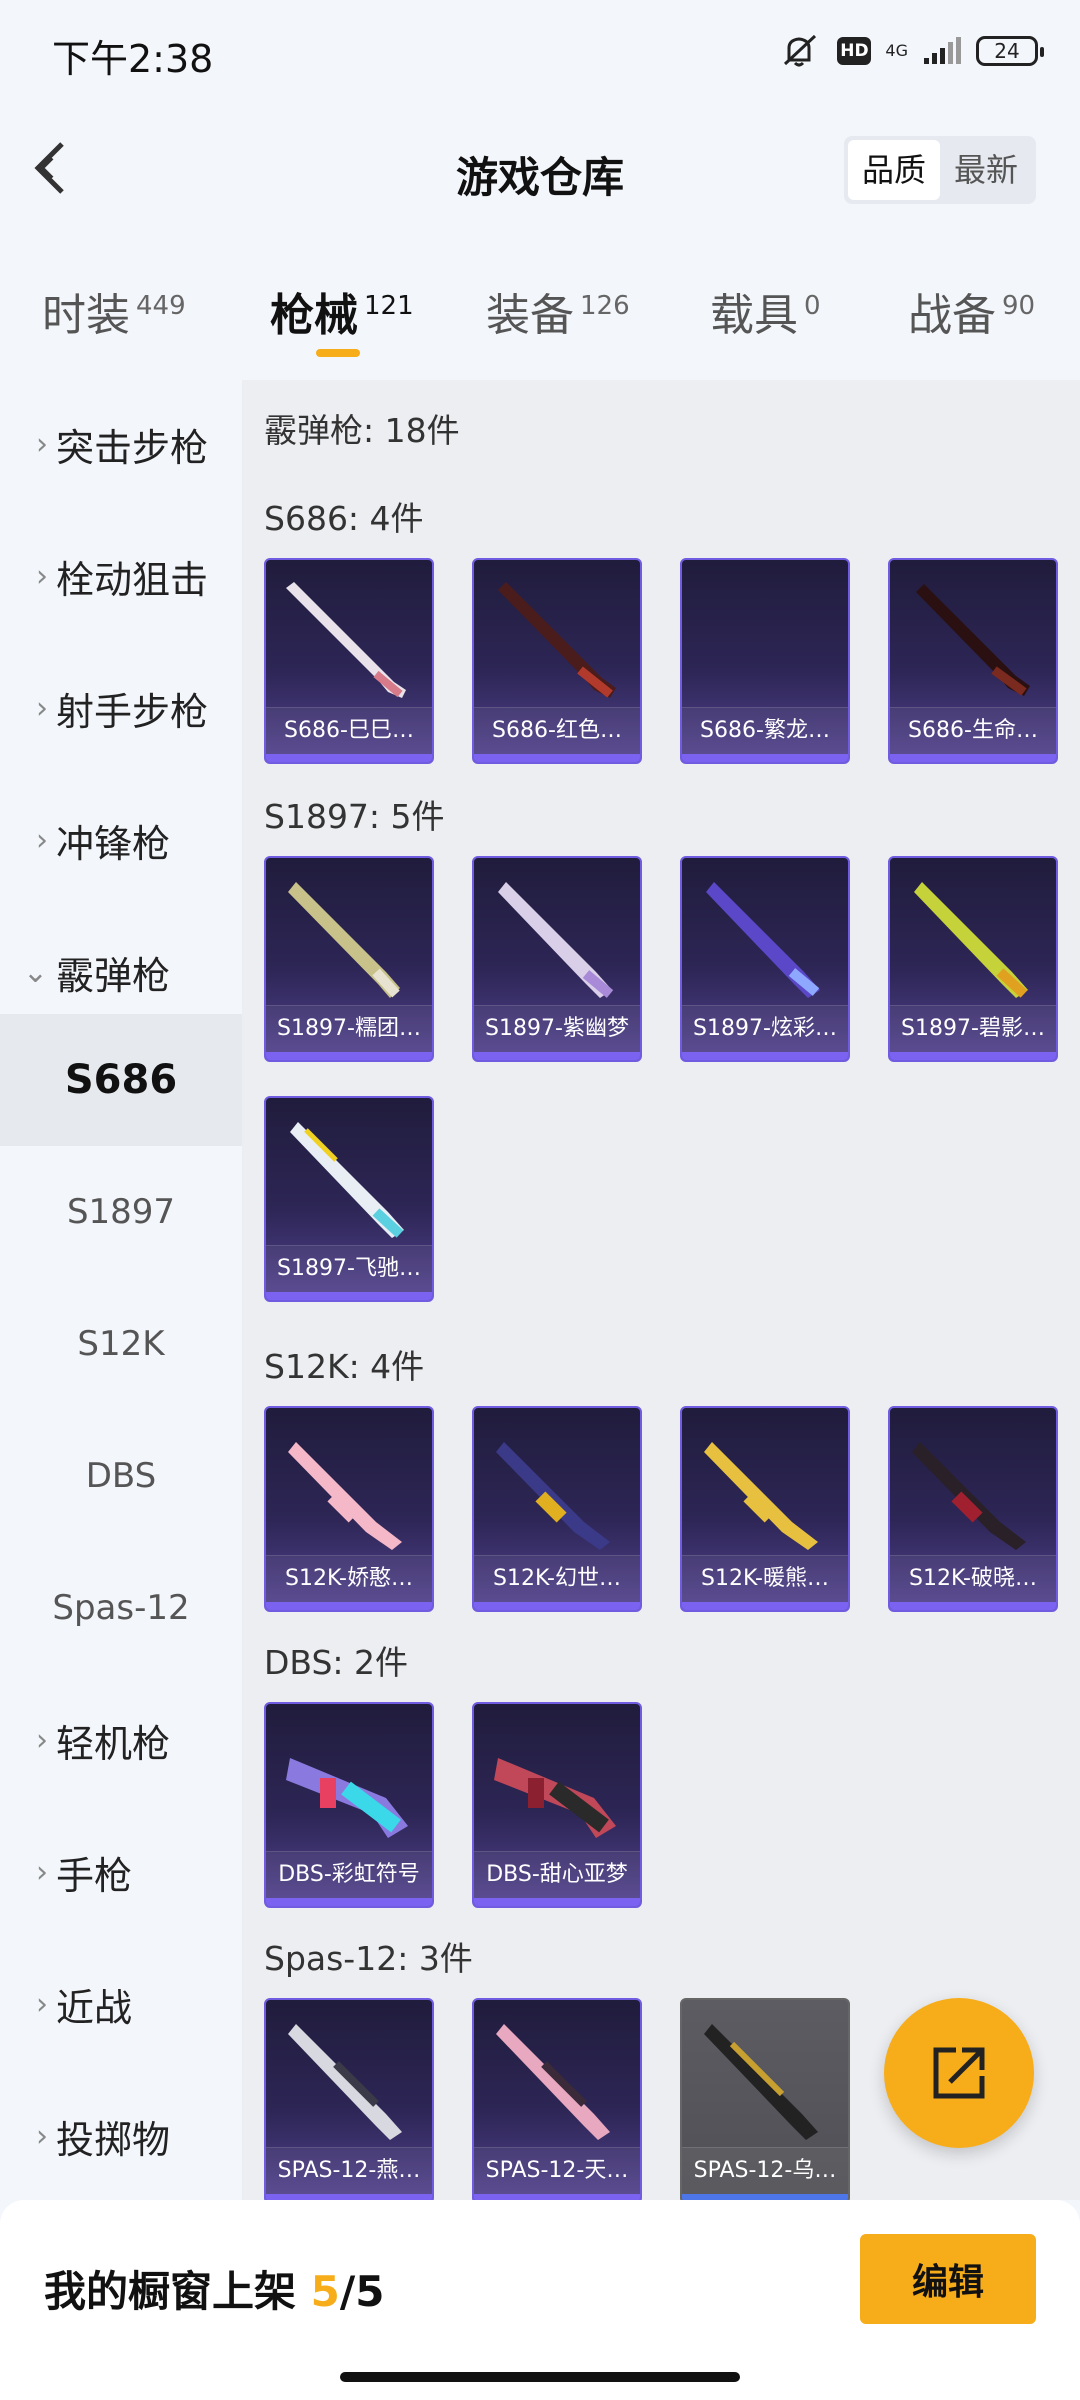 The width and height of the screenshot is (1080, 2400). I want to click on mute-icon, so click(802, 51).